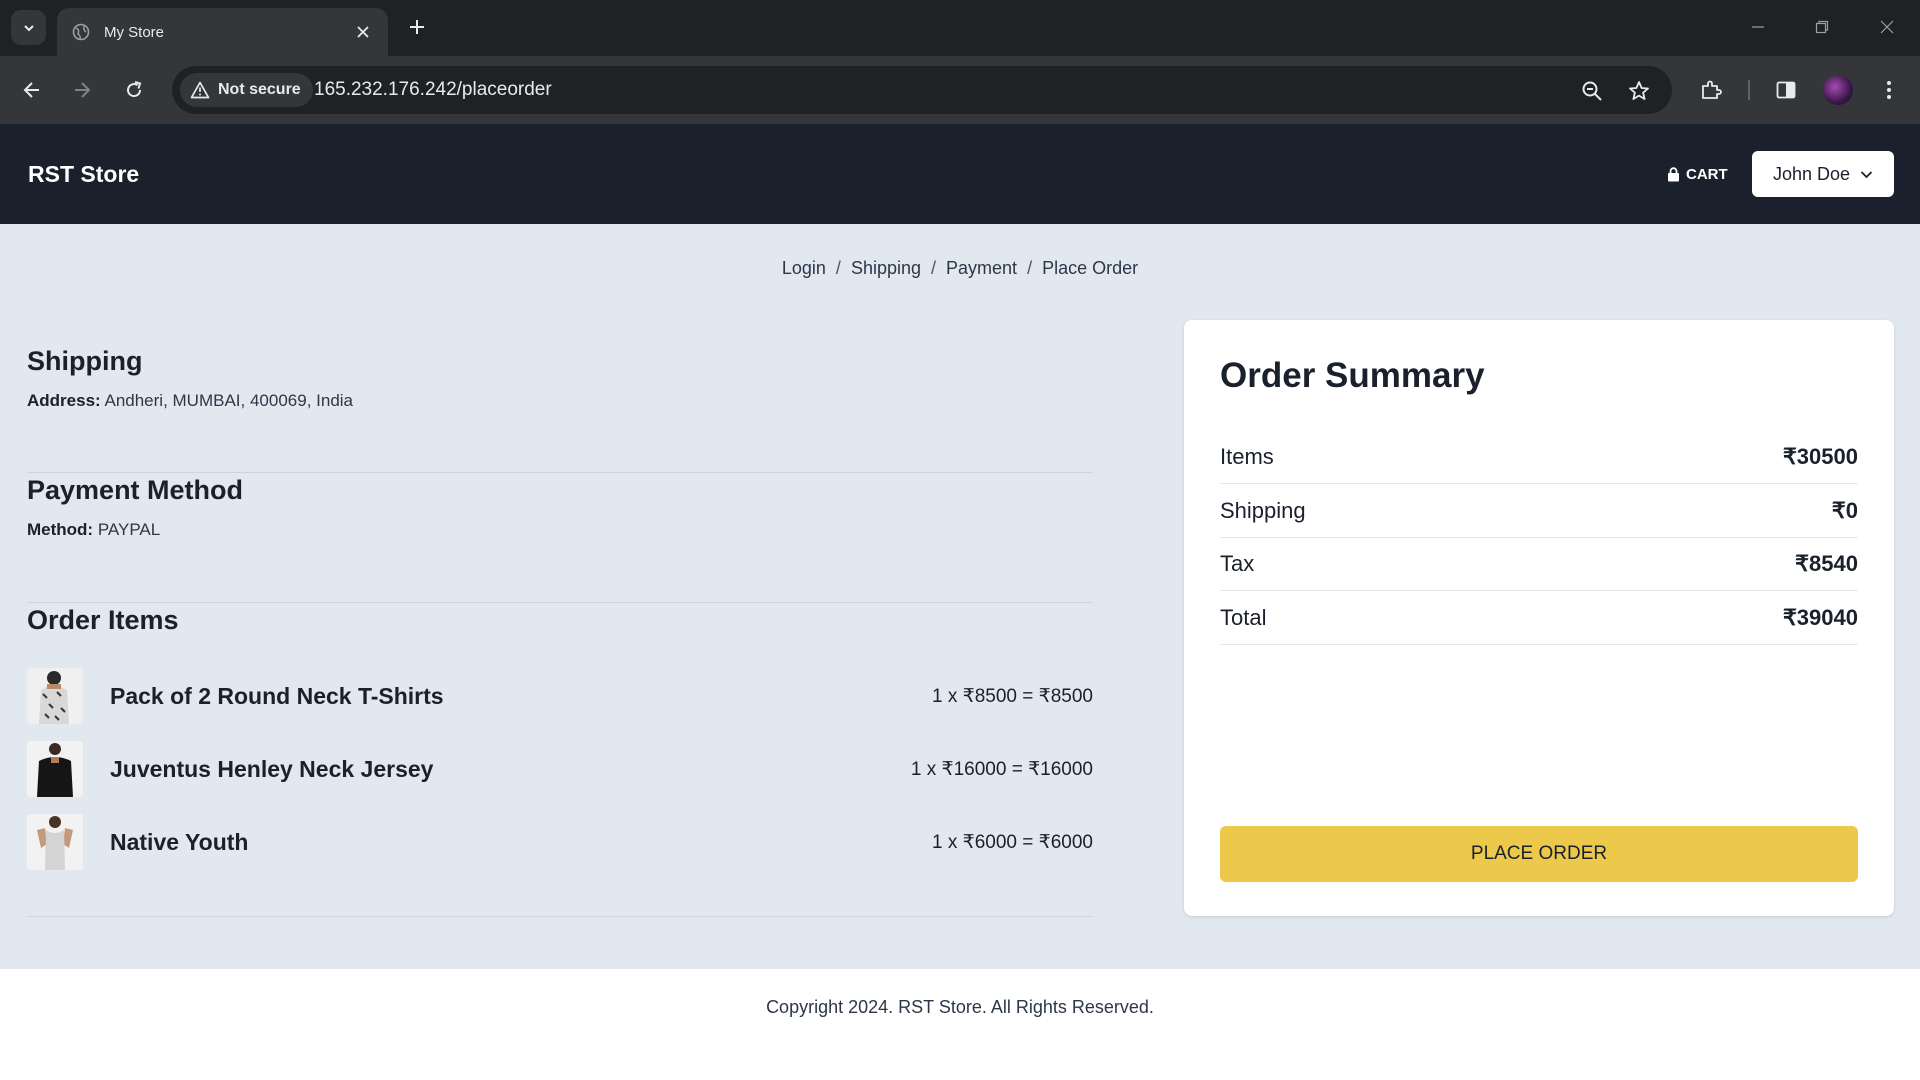 The width and height of the screenshot is (1920, 1080). I want to click on summary-value: ₹30500, so click(1820, 456).